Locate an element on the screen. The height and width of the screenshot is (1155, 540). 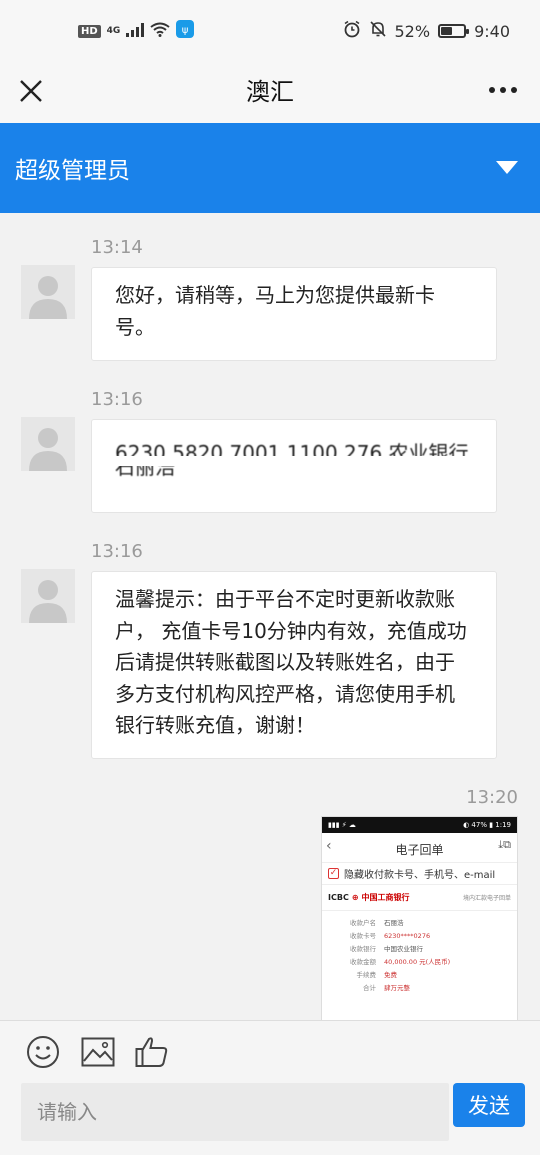
receipt-row: 手续费 免费 is located at coordinates (377, 975).